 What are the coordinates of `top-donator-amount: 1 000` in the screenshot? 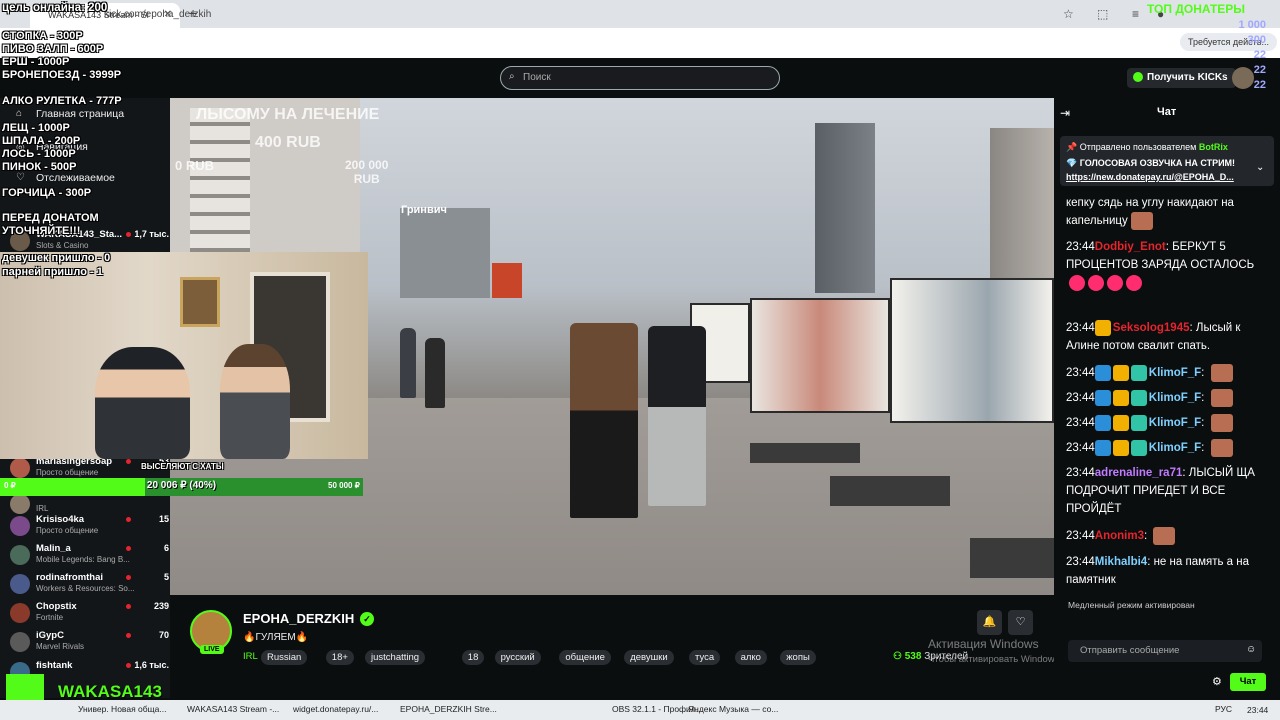 It's located at (1252, 25).